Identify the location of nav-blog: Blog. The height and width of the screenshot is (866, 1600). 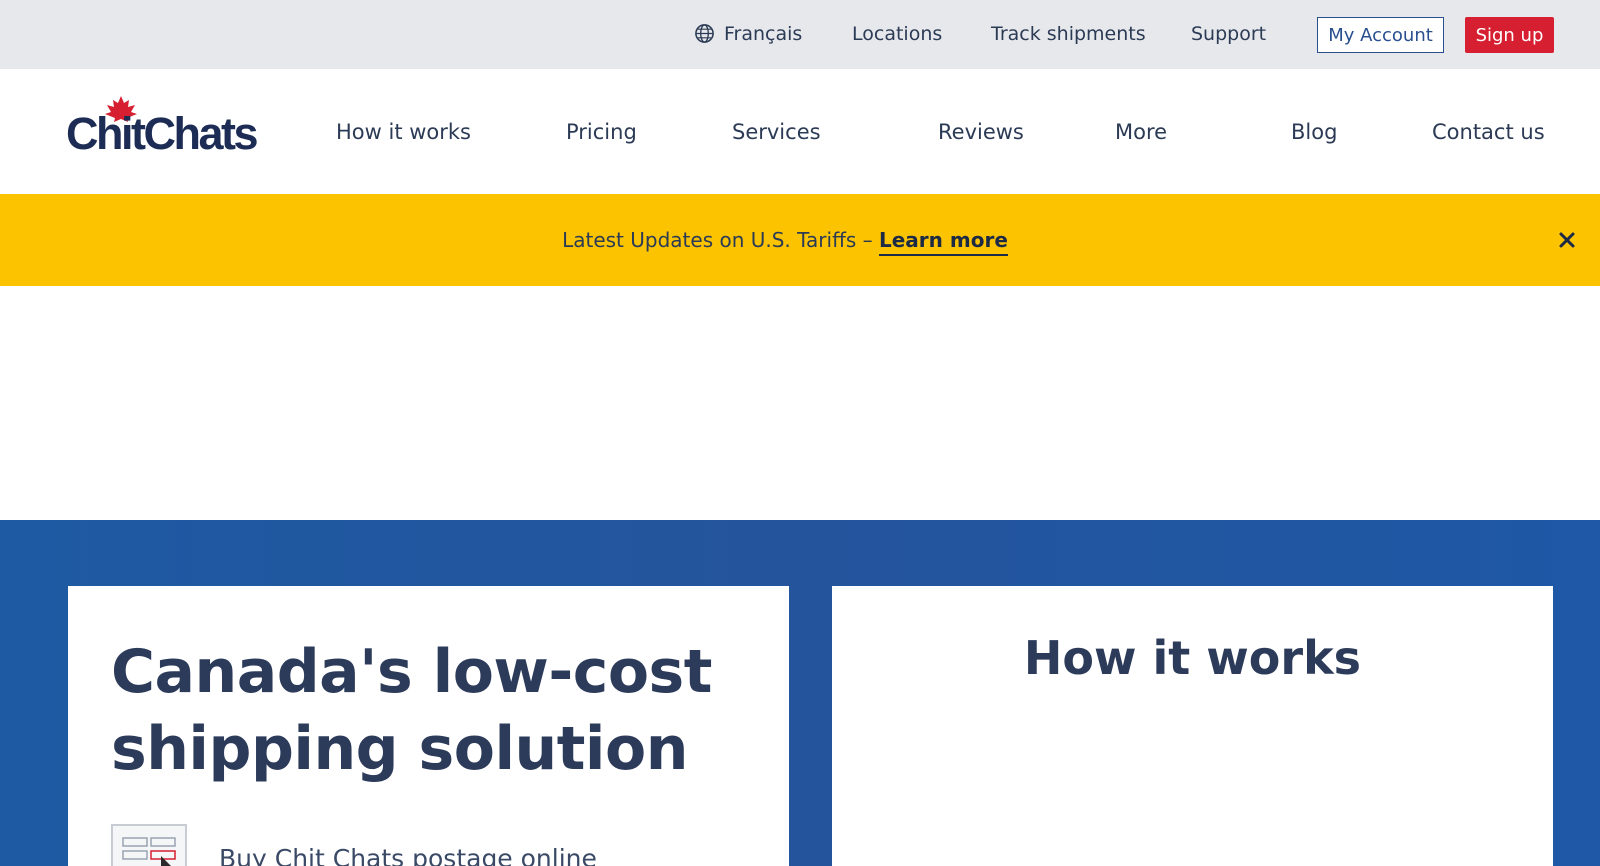
(1314, 132).